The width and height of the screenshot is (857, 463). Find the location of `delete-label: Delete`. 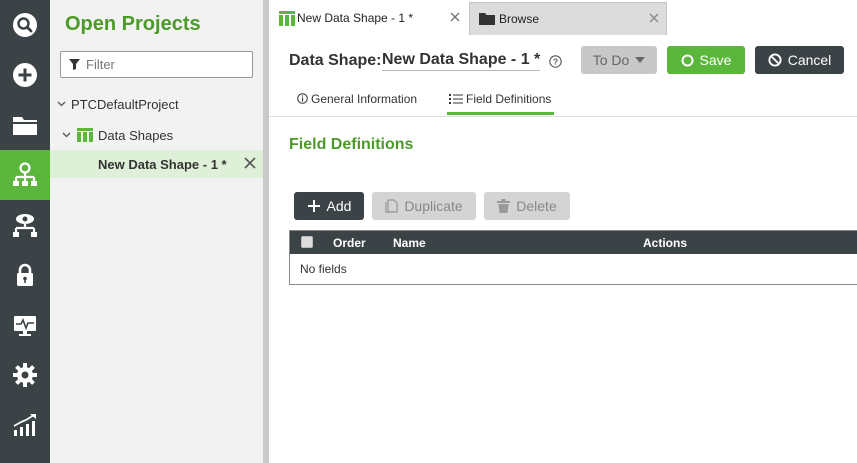

delete-label: Delete is located at coordinates (536, 206).